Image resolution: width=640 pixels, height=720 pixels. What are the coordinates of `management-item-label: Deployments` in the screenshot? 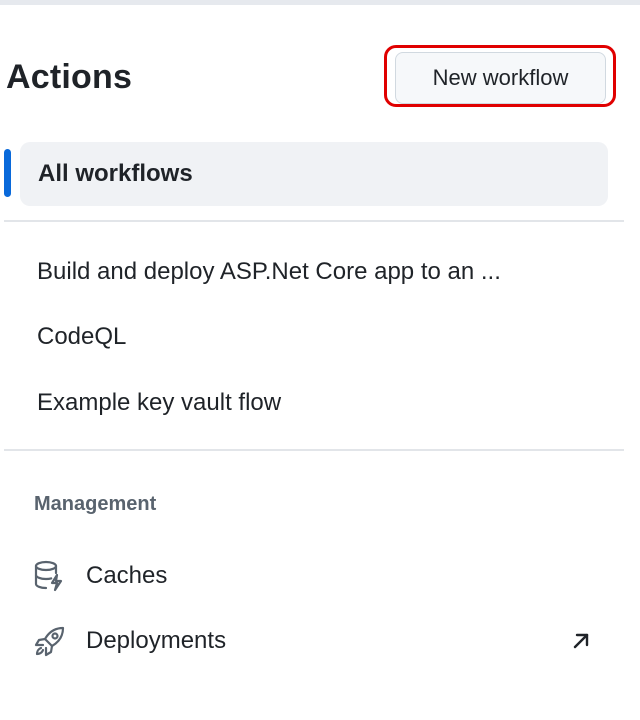 It's located at (156, 640).